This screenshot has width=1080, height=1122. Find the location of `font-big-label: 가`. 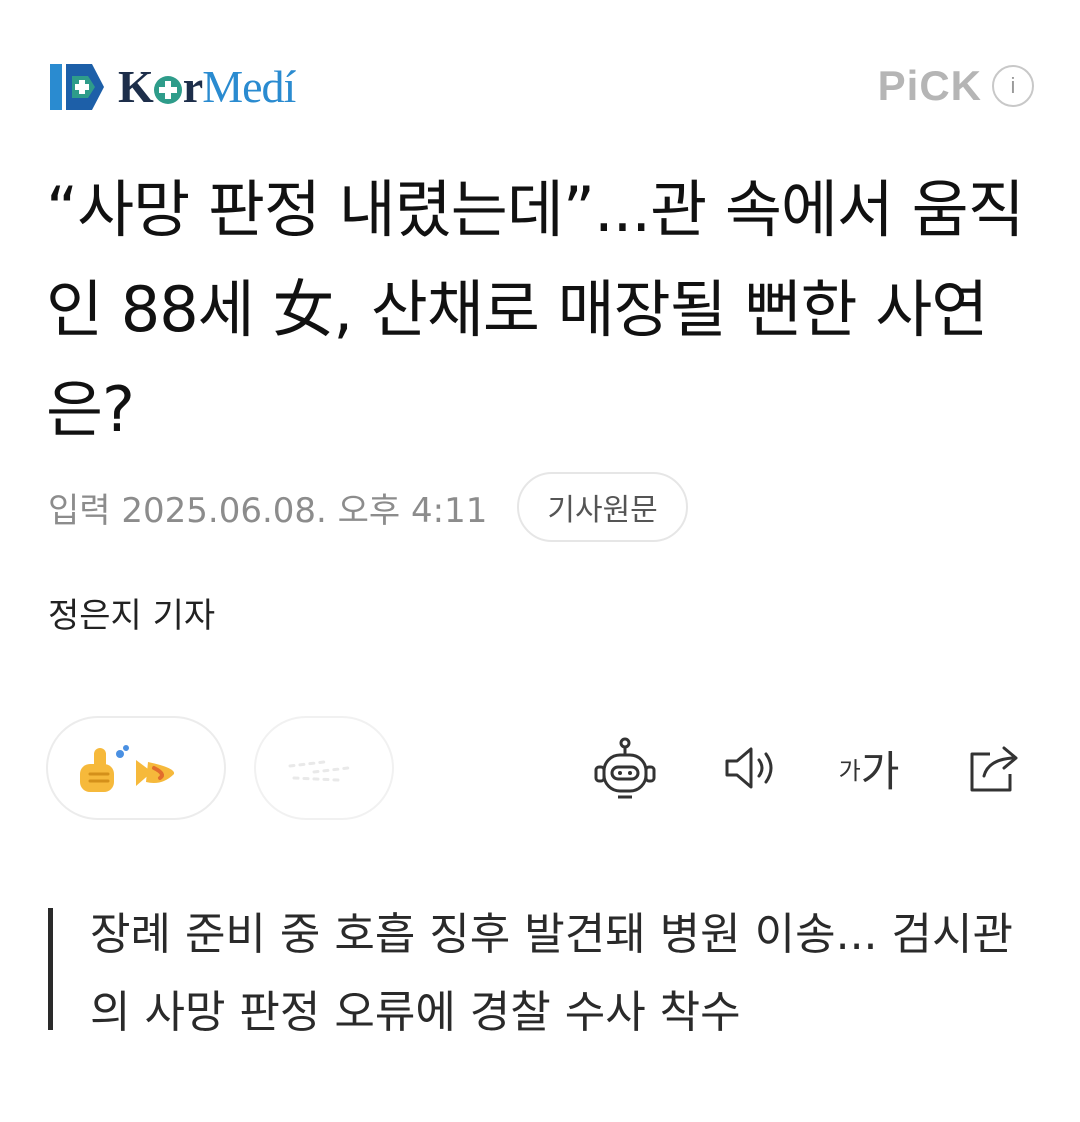

font-big-label: 가 is located at coordinates (880, 771).